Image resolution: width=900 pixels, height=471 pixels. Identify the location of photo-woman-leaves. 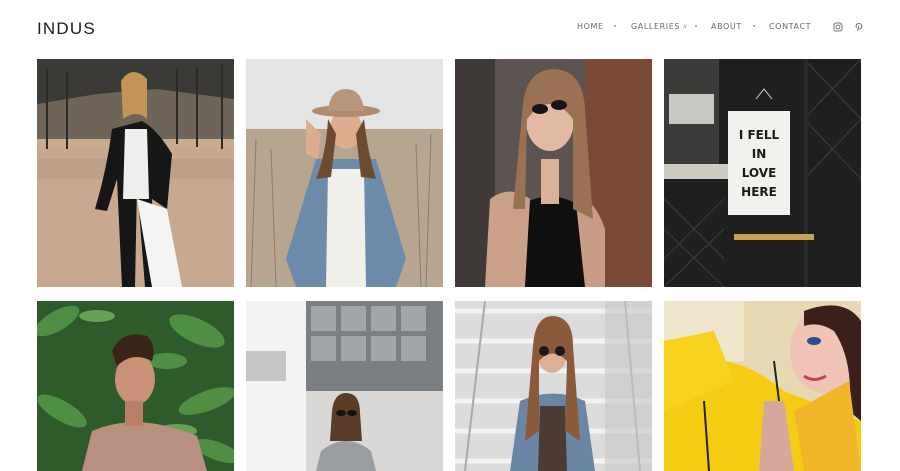
(135, 386).